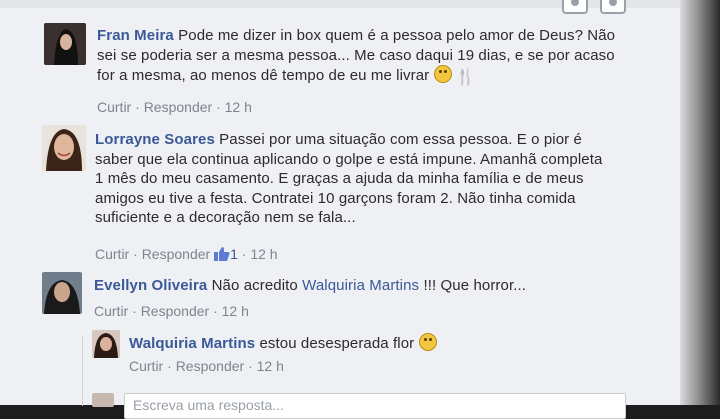 The width and height of the screenshot is (720, 419). What do you see at coordinates (155, 139) in the screenshot?
I see `author-name: Lorrayne Soares` at bounding box center [155, 139].